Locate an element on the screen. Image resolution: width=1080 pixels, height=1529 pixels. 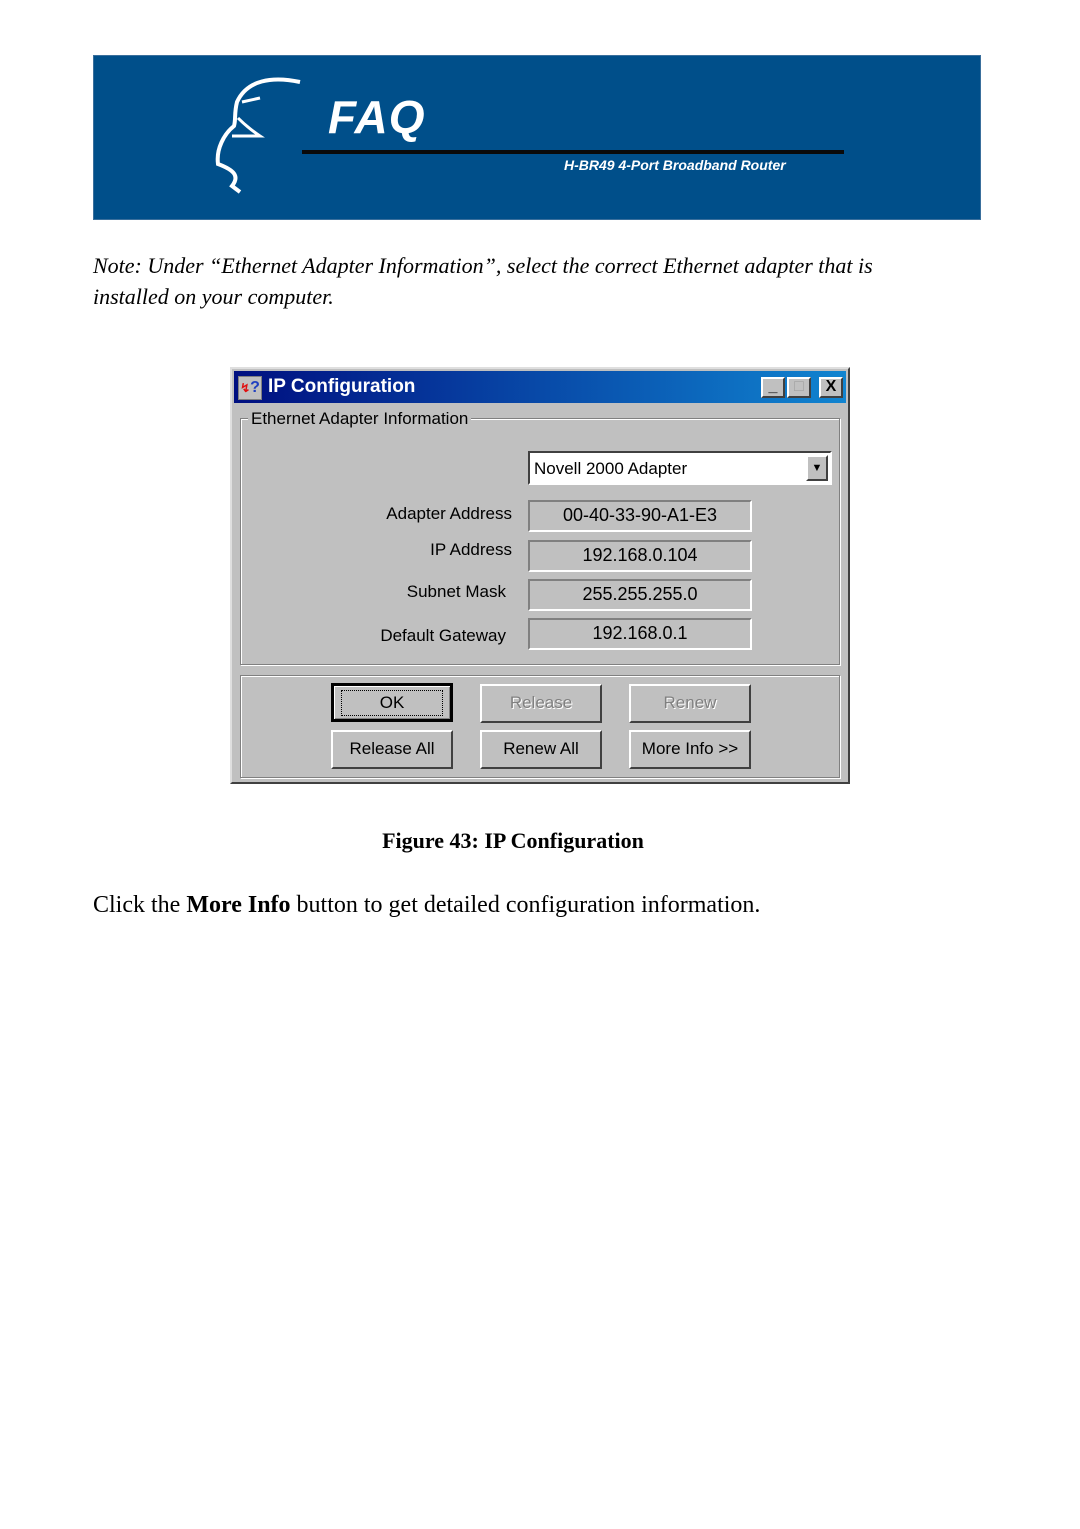
ip-address-label: IP Address is located at coordinates (471, 549).